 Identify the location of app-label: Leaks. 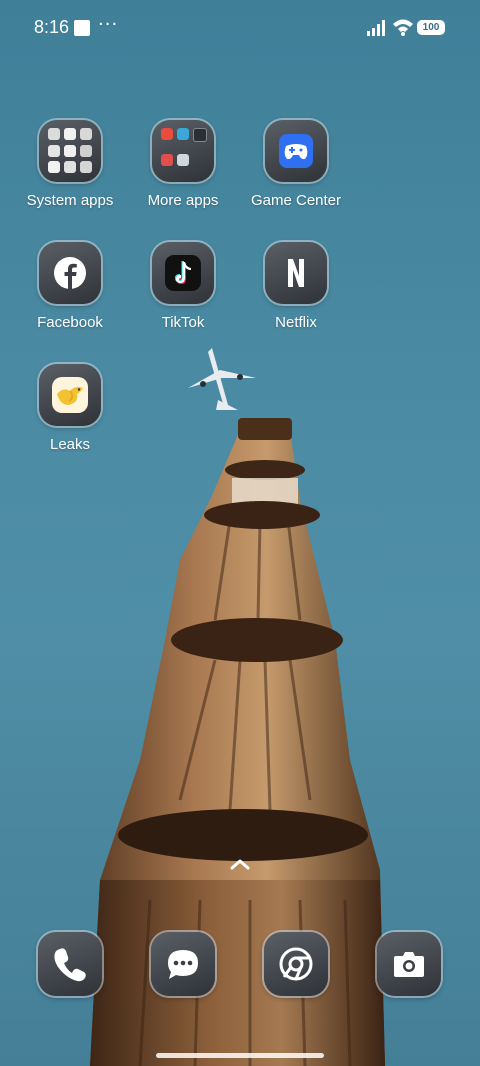
(70, 444).